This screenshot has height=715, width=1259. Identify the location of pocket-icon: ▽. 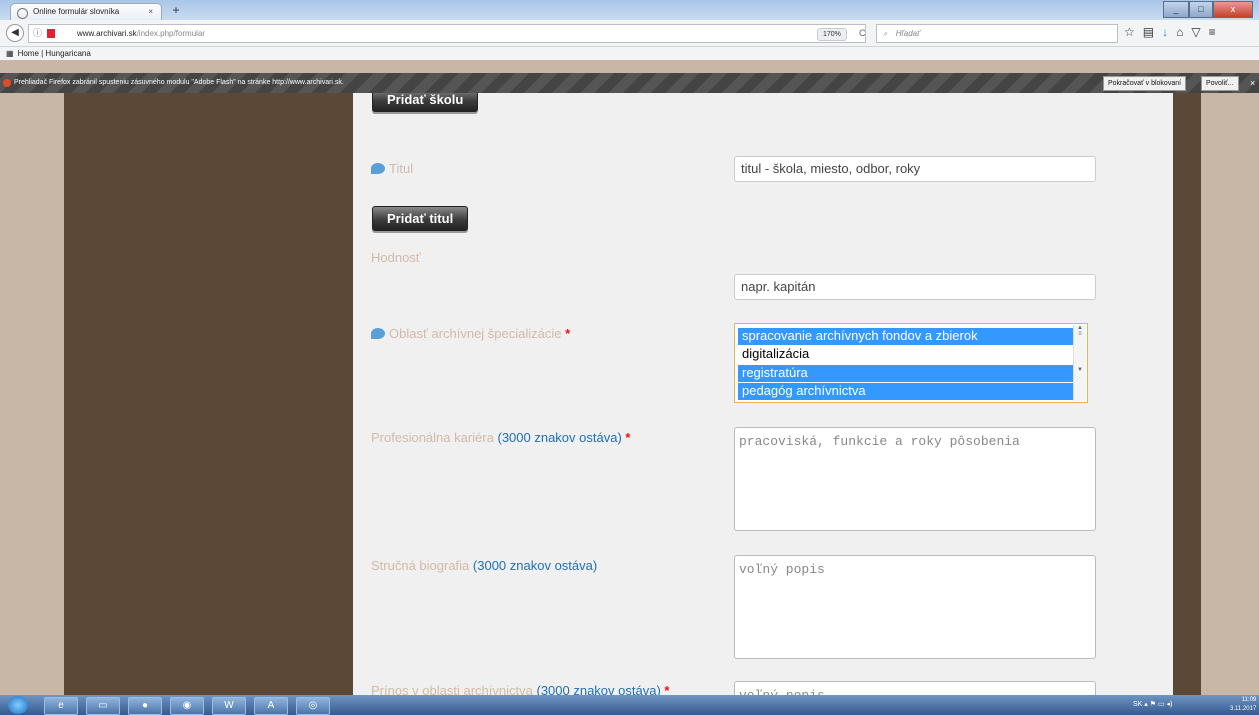
(1195, 32).